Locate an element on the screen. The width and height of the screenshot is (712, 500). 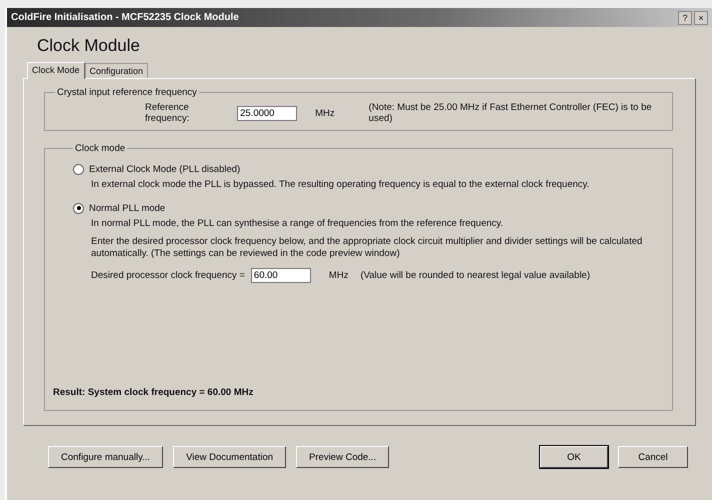
note-text: (Note: Must be 25.00 MHz if Fast Ethernet Controller (FEC) is to be used) is located at coordinates (510, 113).